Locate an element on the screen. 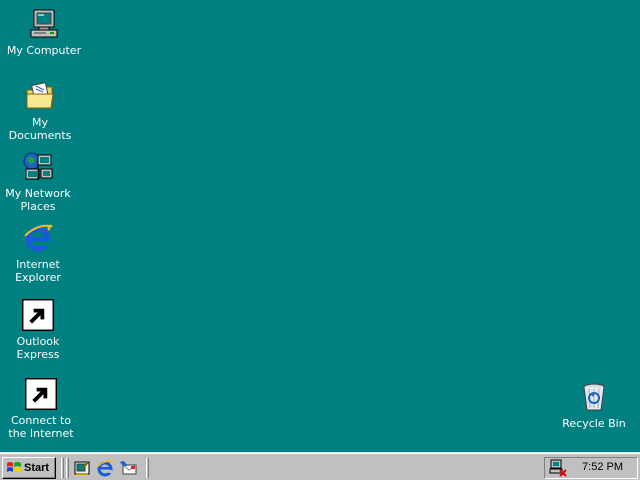  system-tray: 7:52 PM is located at coordinates (591, 468).